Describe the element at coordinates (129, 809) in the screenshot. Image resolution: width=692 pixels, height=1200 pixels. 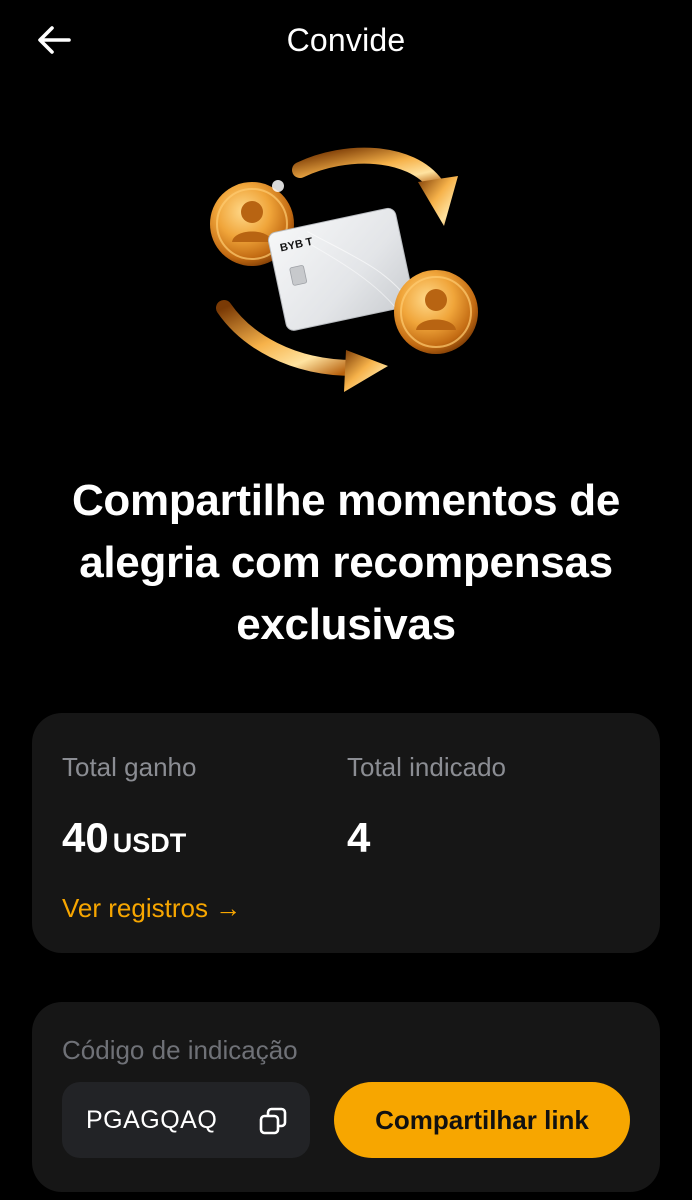
I see `total-earned-stat: Total ganho 40 USDT` at that location.